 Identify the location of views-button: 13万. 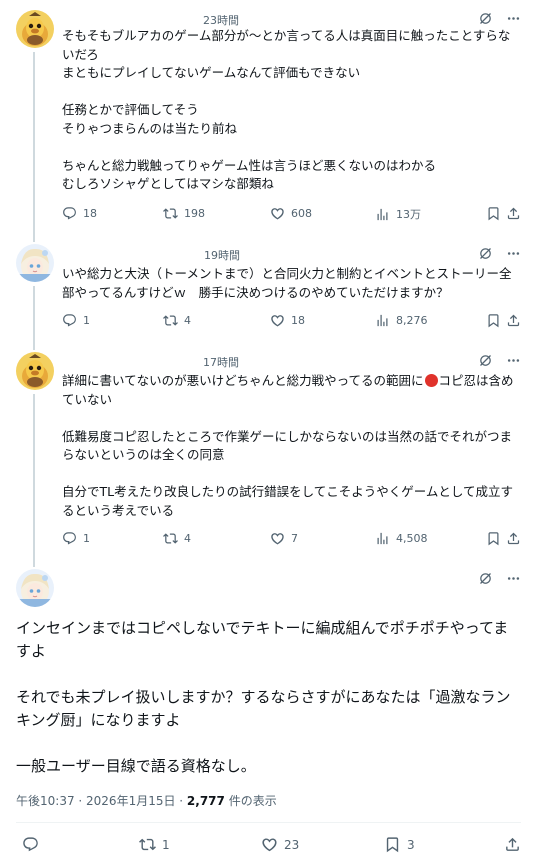
(398, 214).